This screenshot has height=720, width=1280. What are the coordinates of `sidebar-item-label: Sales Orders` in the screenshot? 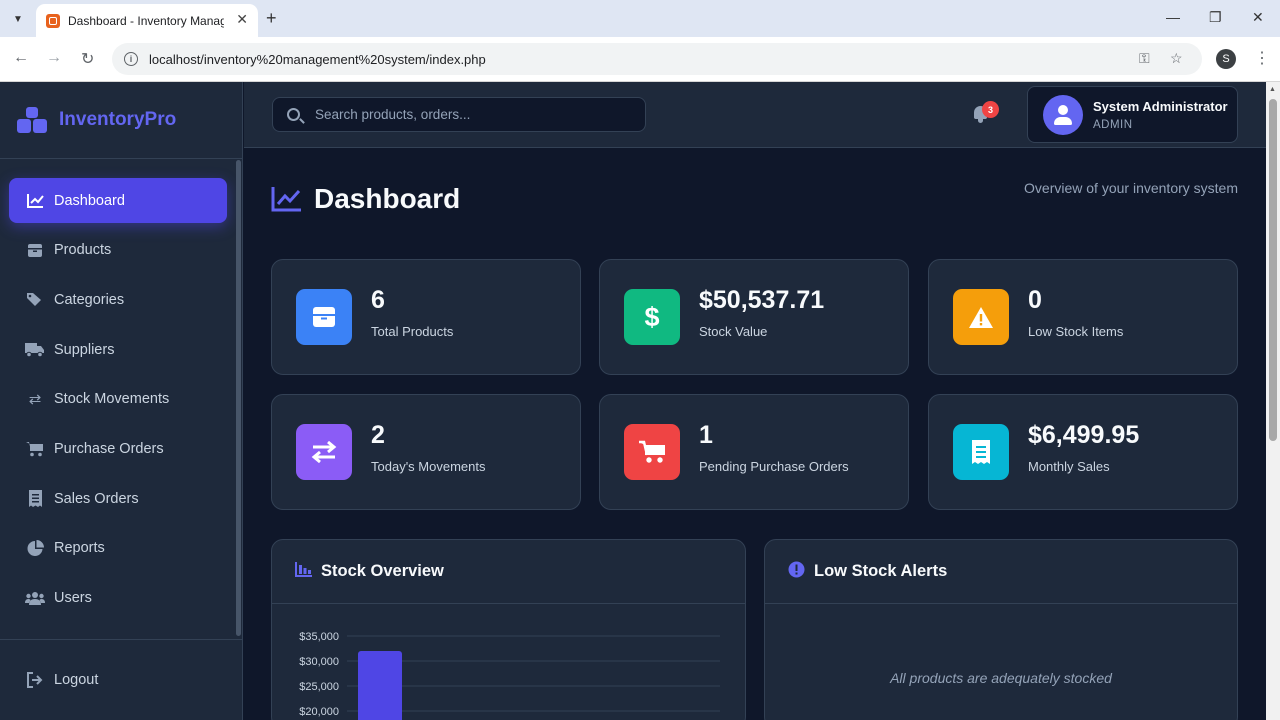 It's located at (96, 498).